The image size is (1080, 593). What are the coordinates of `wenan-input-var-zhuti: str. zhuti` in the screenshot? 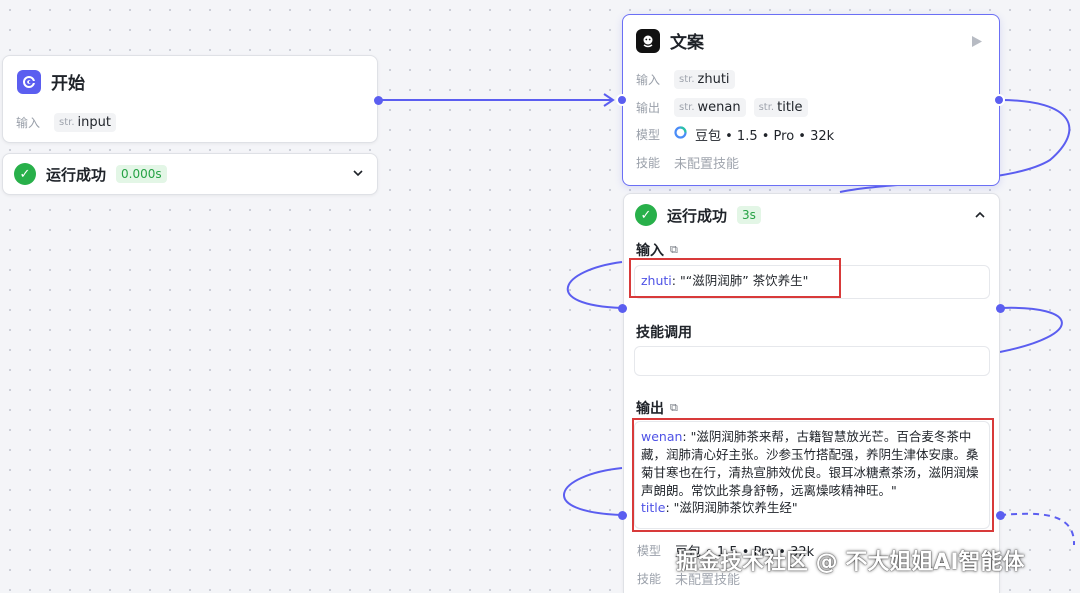 It's located at (704, 79).